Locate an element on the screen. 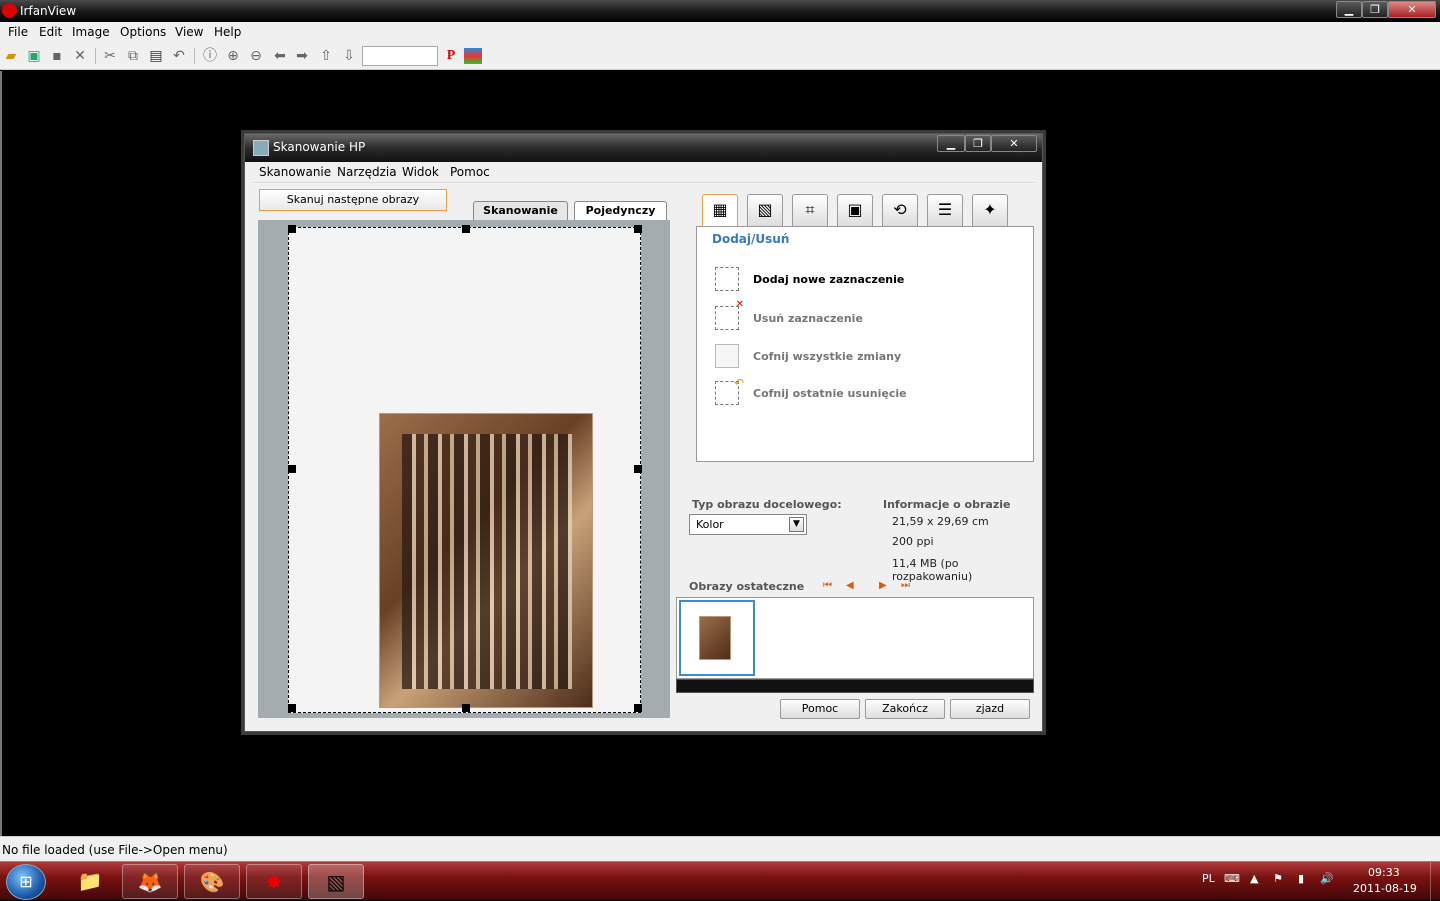  next-icon: ➡ is located at coordinates (302, 56).